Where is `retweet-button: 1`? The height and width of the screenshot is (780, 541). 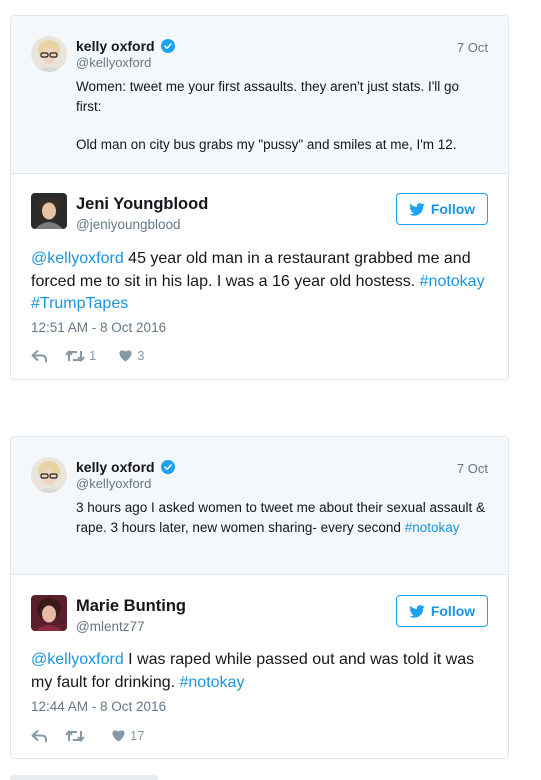 retweet-button: 1 is located at coordinates (80, 355).